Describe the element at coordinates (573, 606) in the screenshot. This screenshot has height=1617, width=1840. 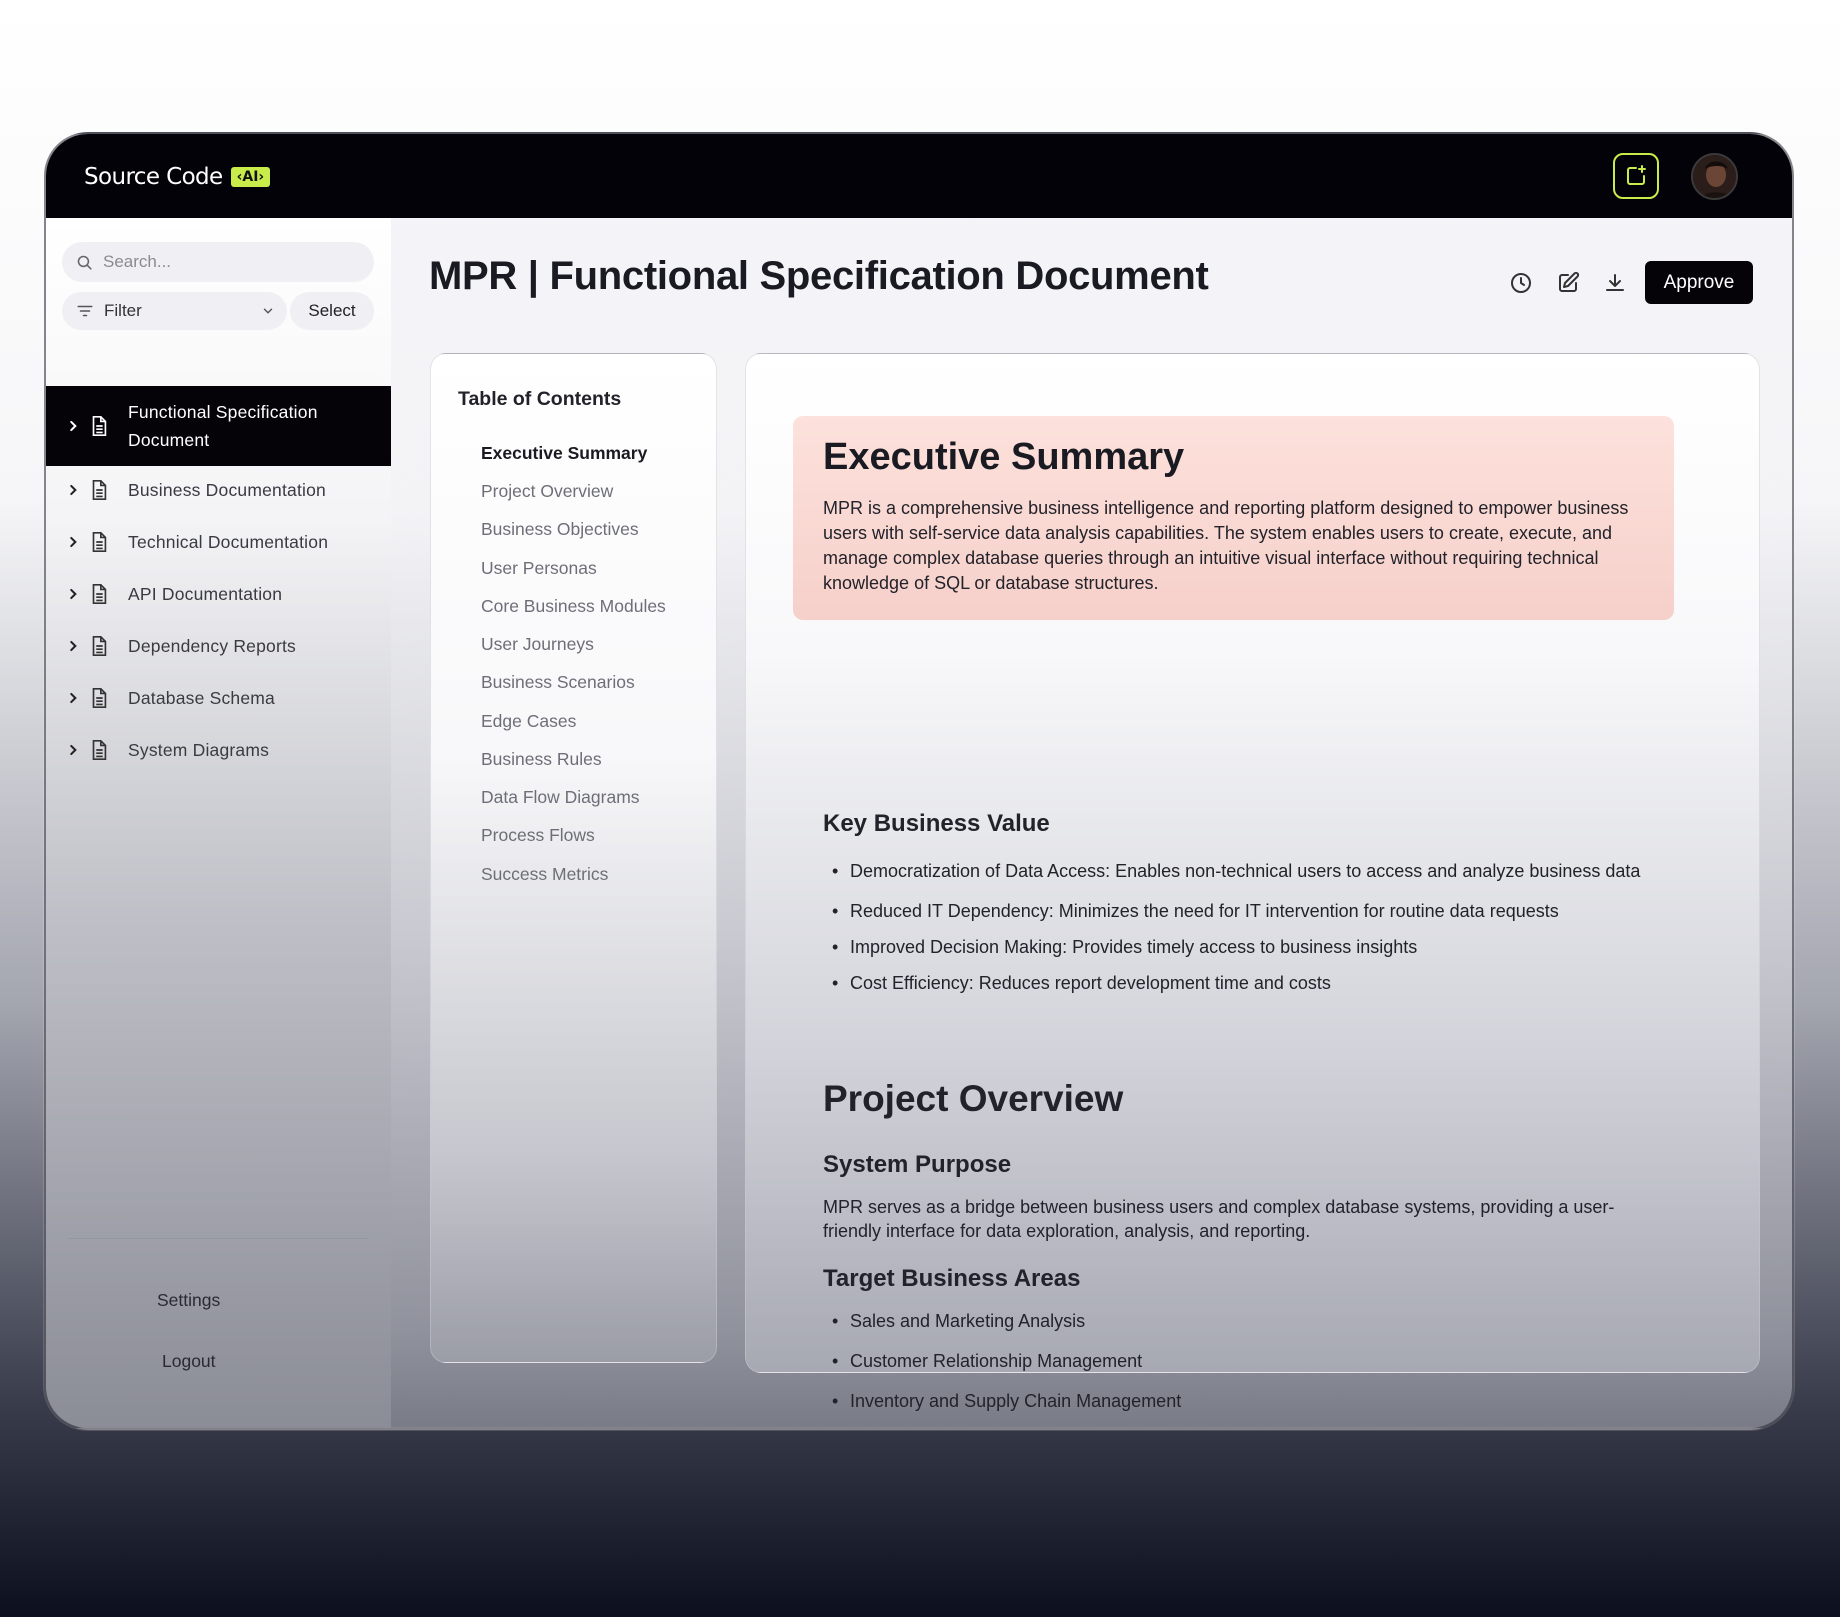
I see `toc-item-core-business-modules: Core Business Modules` at that location.